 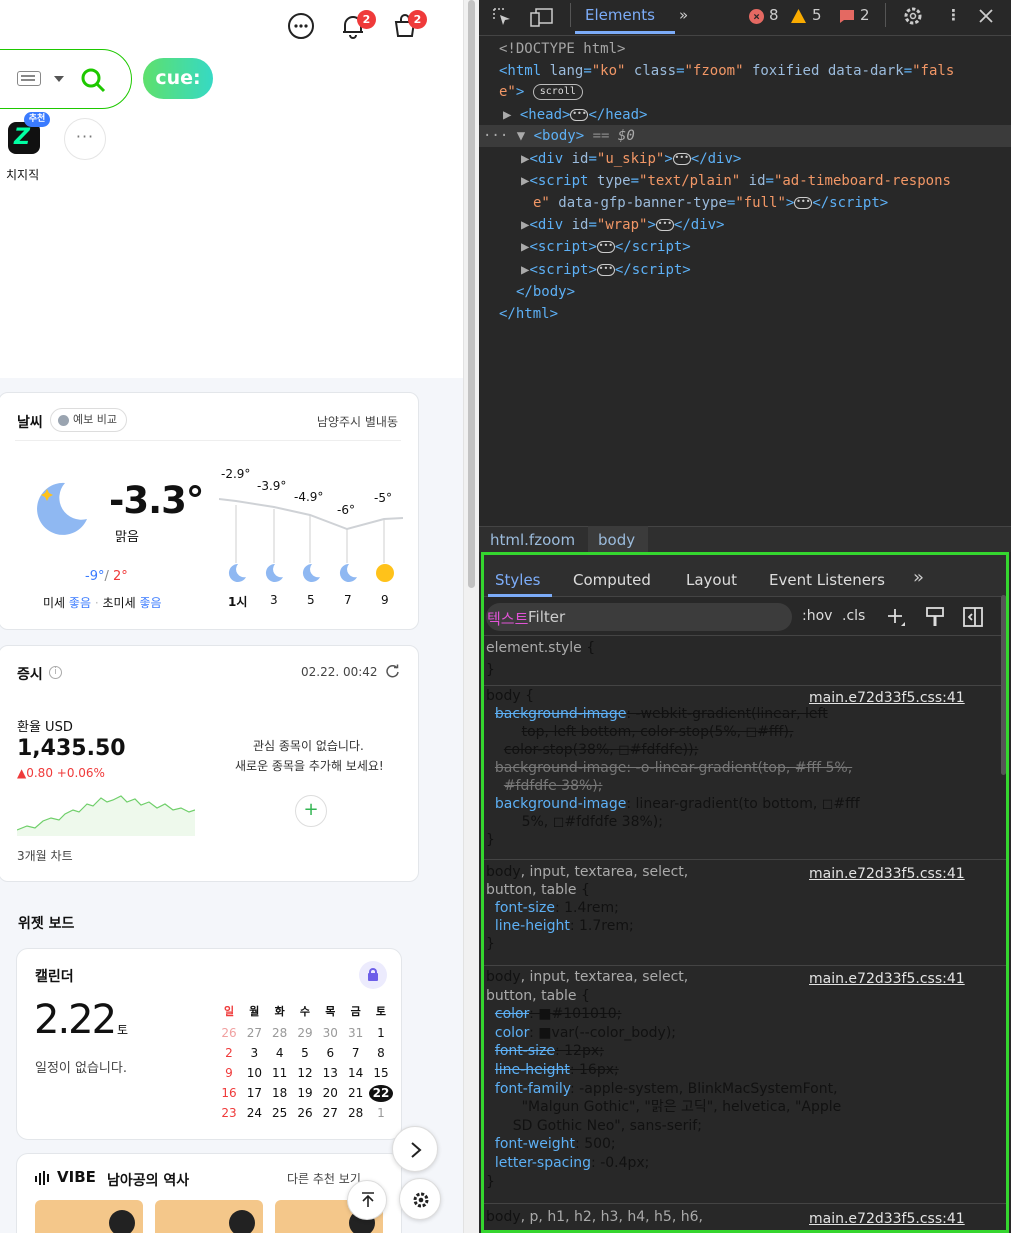 What do you see at coordinates (711, 580) in the screenshot?
I see `tab-layout: Layout` at bounding box center [711, 580].